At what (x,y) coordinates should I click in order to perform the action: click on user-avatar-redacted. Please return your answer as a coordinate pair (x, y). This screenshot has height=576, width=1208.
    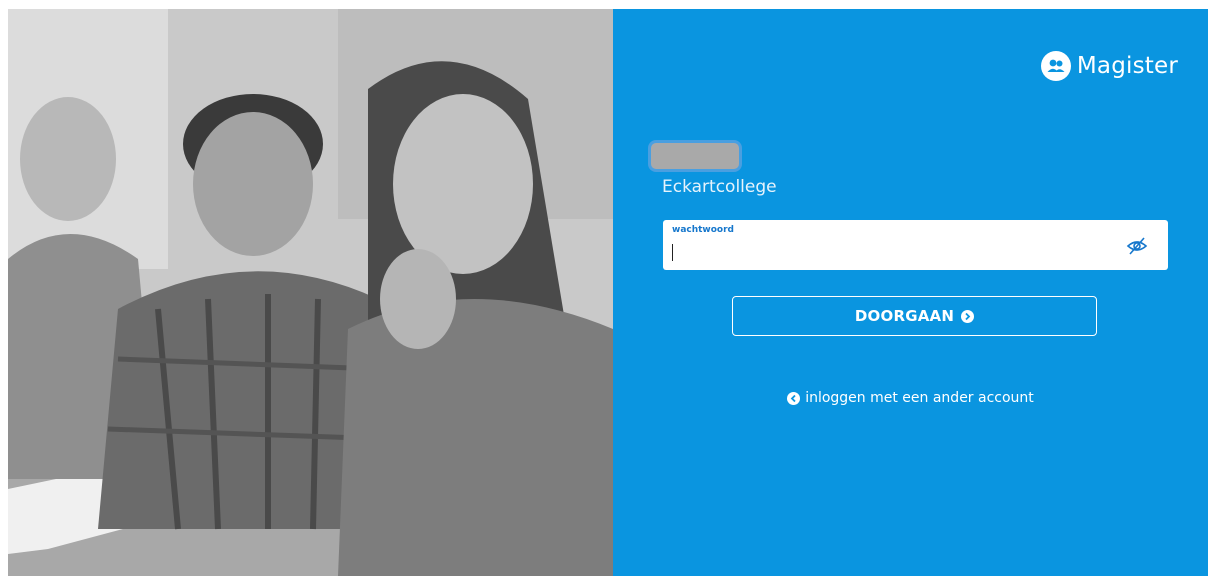
    Looking at the image, I should click on (695, 156).